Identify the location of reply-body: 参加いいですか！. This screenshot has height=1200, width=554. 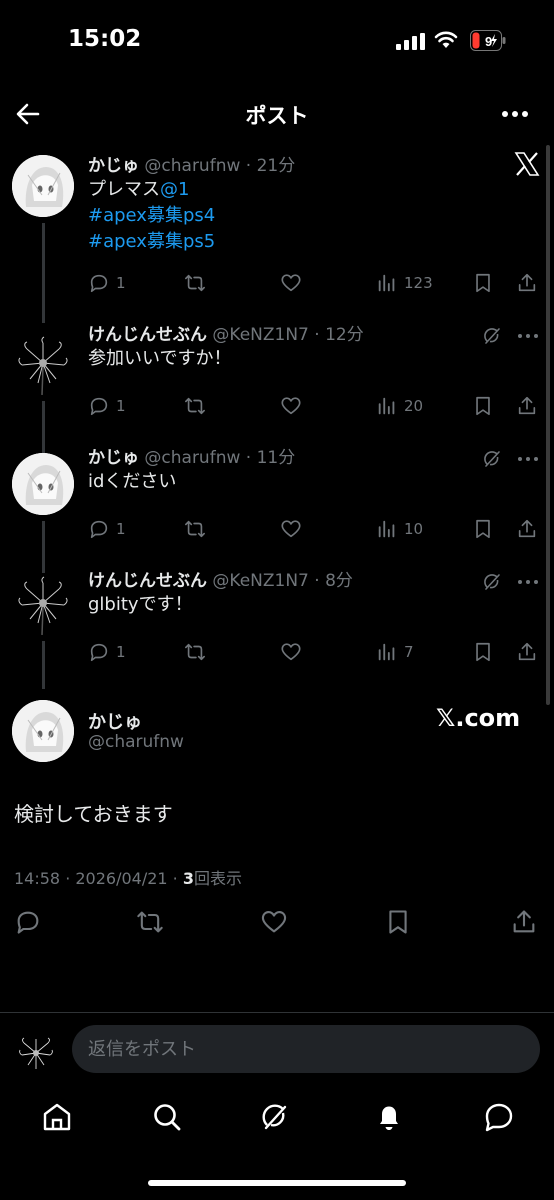
(159, 359).